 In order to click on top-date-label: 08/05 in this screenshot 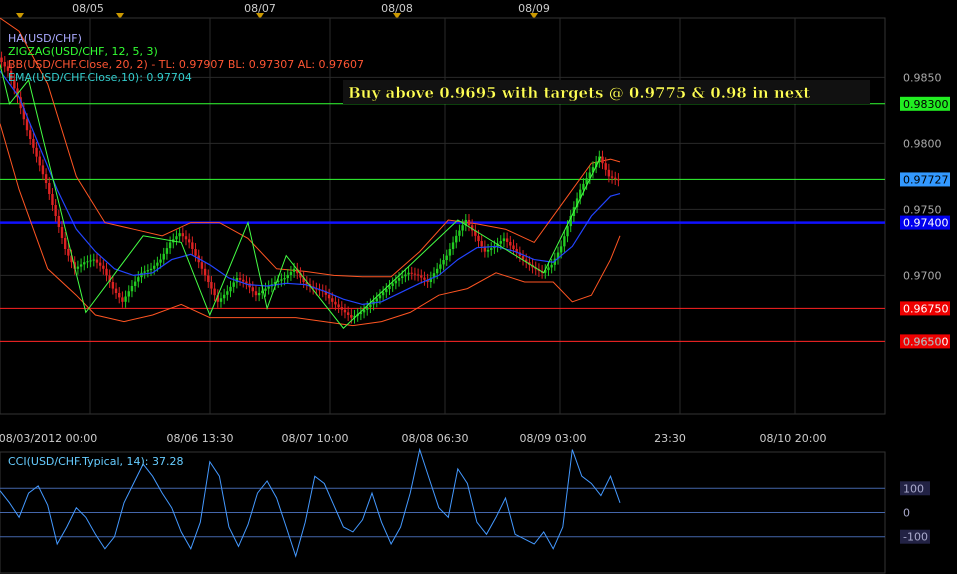, I will do `click(88, 8)`.